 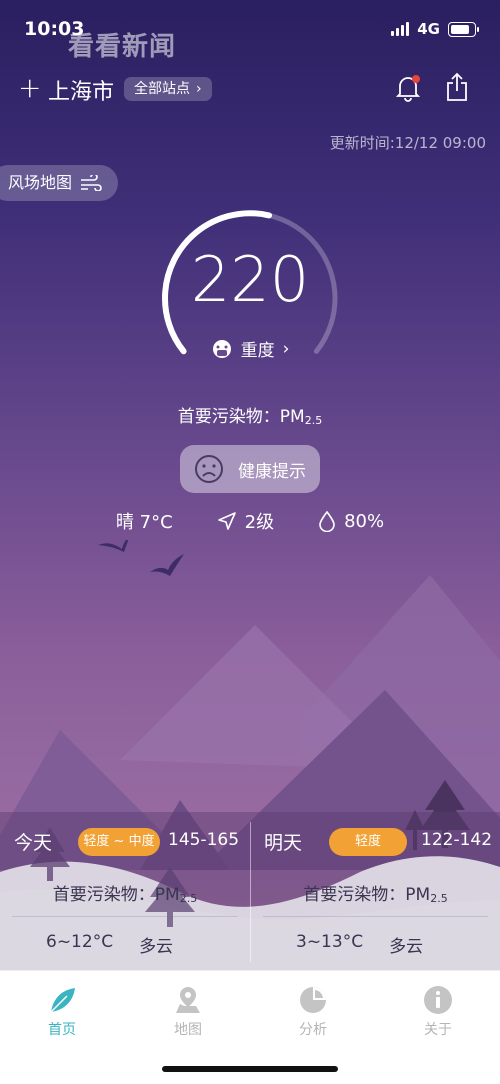 I want to click on network-type: 4G, so click(x=428, y=29).